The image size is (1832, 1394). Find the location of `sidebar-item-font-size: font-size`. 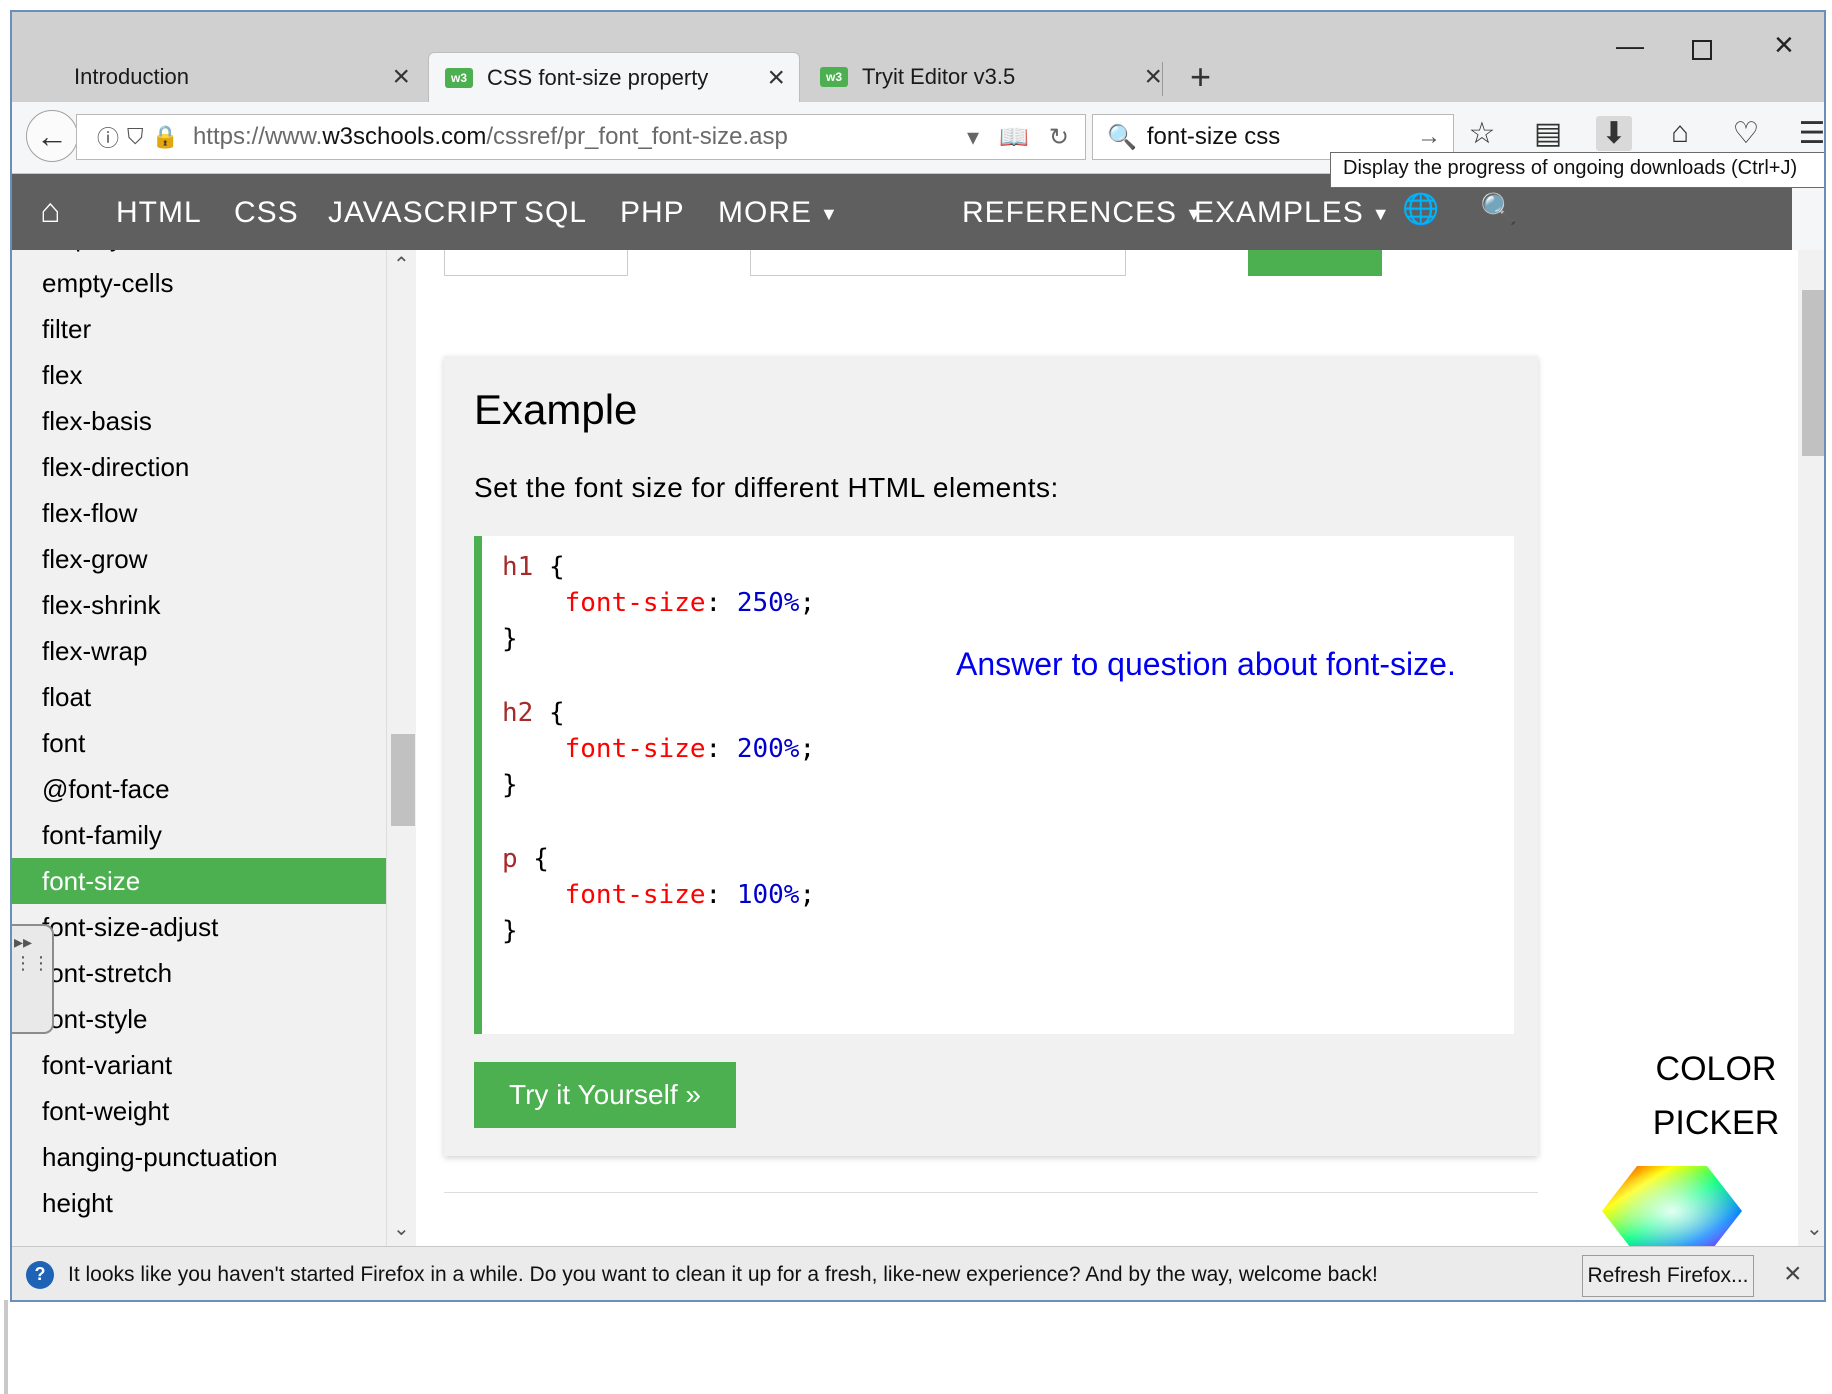

sidebar-item-font-size: font-size is located at coordinates (199, 881).